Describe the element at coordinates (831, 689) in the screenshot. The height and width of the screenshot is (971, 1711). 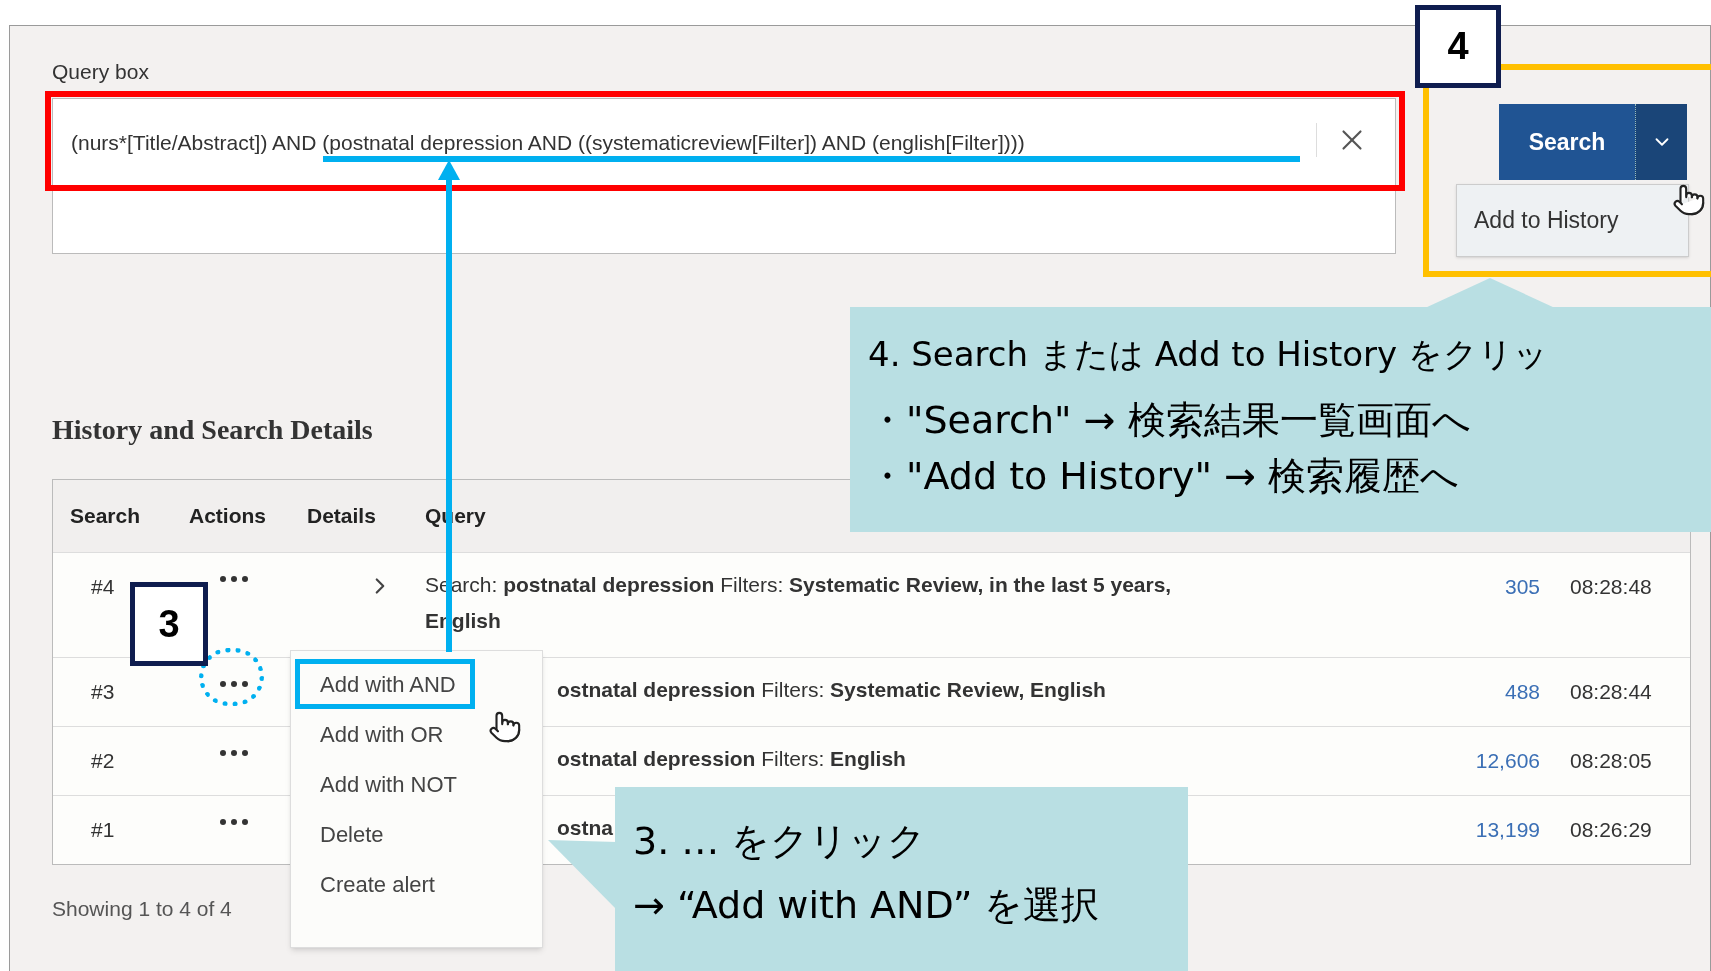
I see `query-summary: ostnatal depression Filters: Systematic Review, English` at that location.